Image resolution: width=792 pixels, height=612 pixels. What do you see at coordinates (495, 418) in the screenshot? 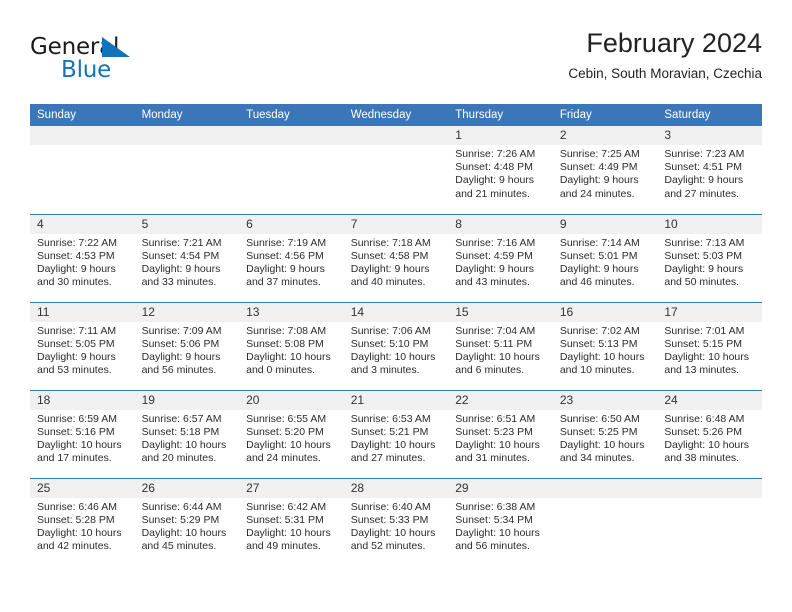
I see `sunrise-text: Sunrise: 6:51 AM` at bounding box center [495, 418].